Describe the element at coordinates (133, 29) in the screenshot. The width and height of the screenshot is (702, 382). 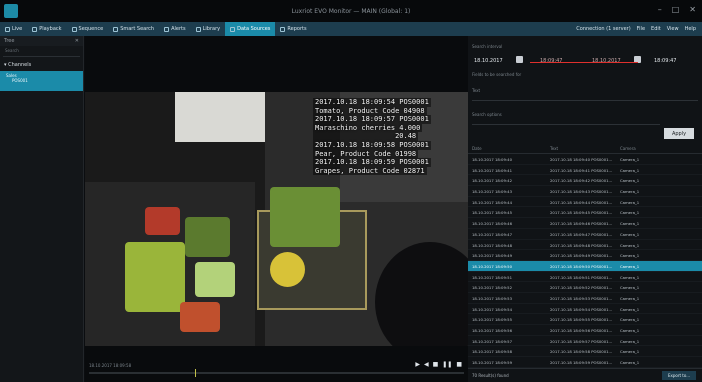
I see `menu-smart-search: Smart Search` at that location.